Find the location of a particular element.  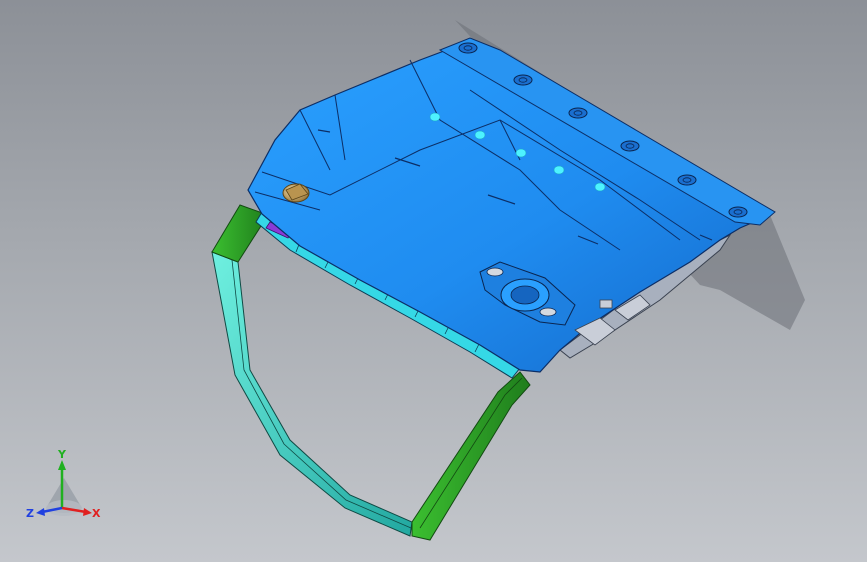

z-axis-head is located at coordinates (40, 512).